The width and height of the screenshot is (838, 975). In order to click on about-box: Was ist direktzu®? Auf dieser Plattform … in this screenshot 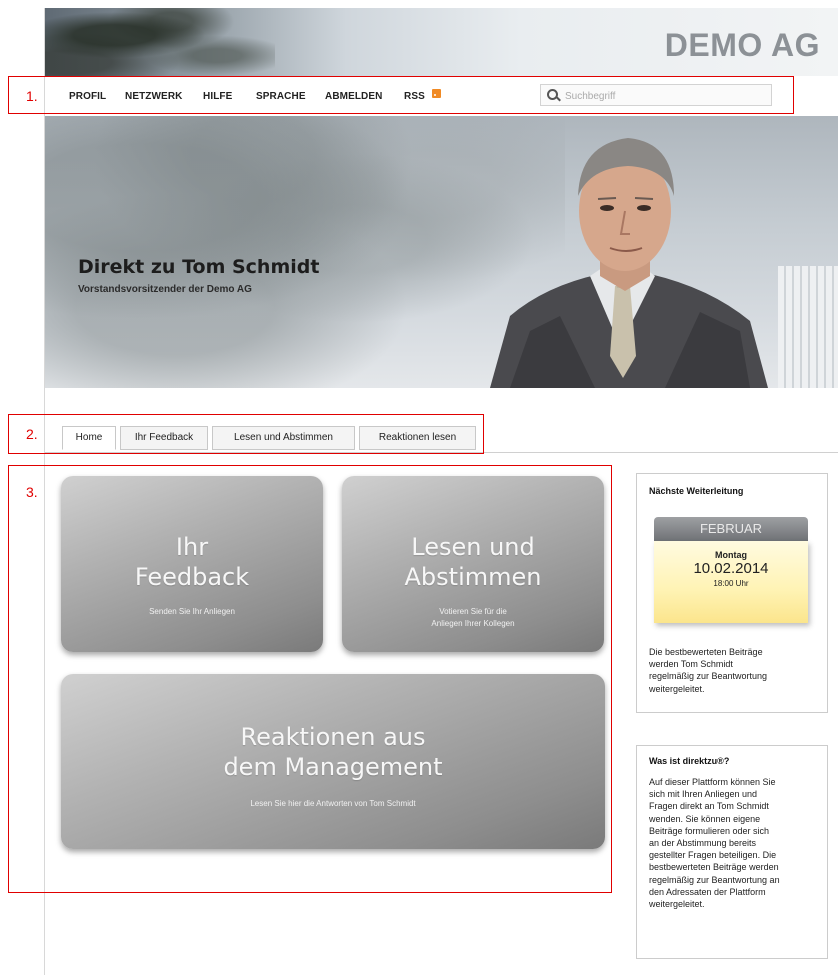, I will do `click(732, 852)`.